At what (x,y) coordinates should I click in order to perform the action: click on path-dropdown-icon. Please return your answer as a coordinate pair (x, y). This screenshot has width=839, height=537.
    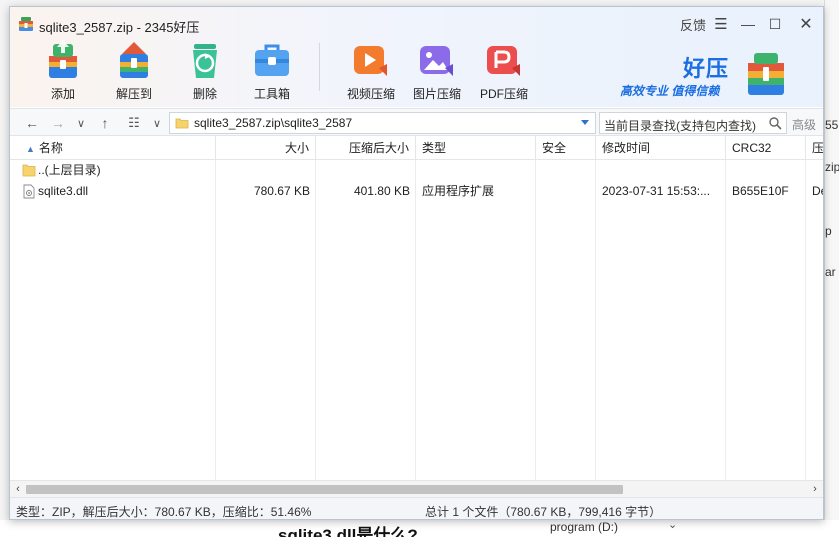
    Looking at the image, I should click on (585, 122).